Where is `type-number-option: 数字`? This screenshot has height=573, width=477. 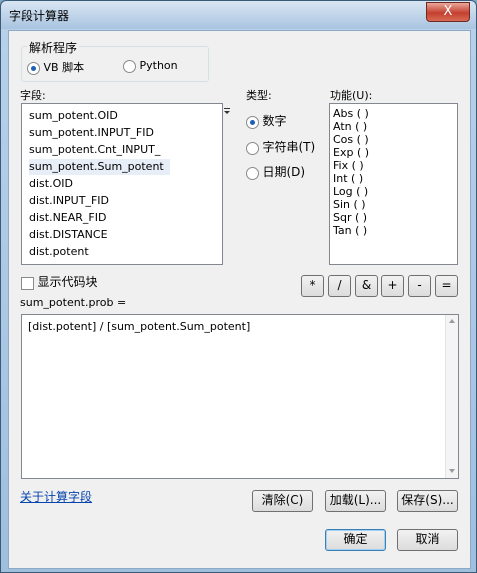 type-number-option: 数字 is located at coordinates (266, 120).